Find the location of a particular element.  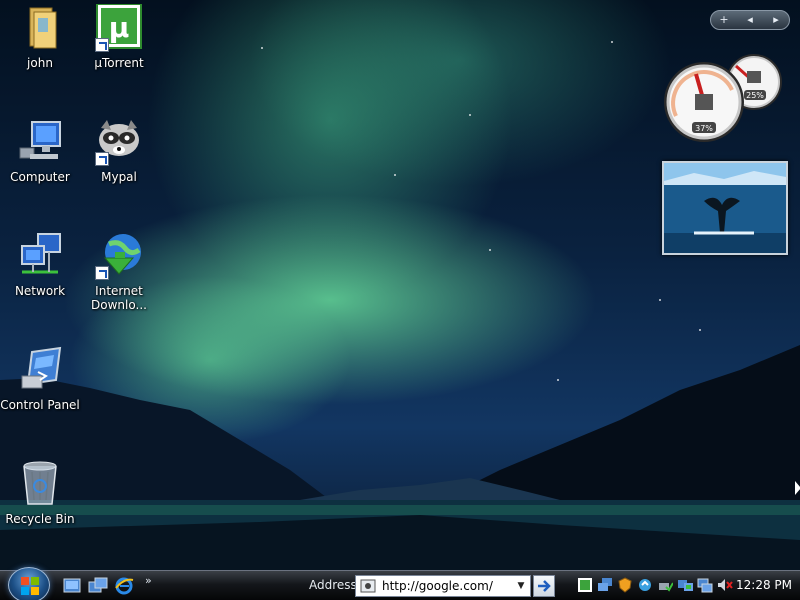

desktop-icon-recycle-bin: Recycle Bin is located at coordinates (40, 493).